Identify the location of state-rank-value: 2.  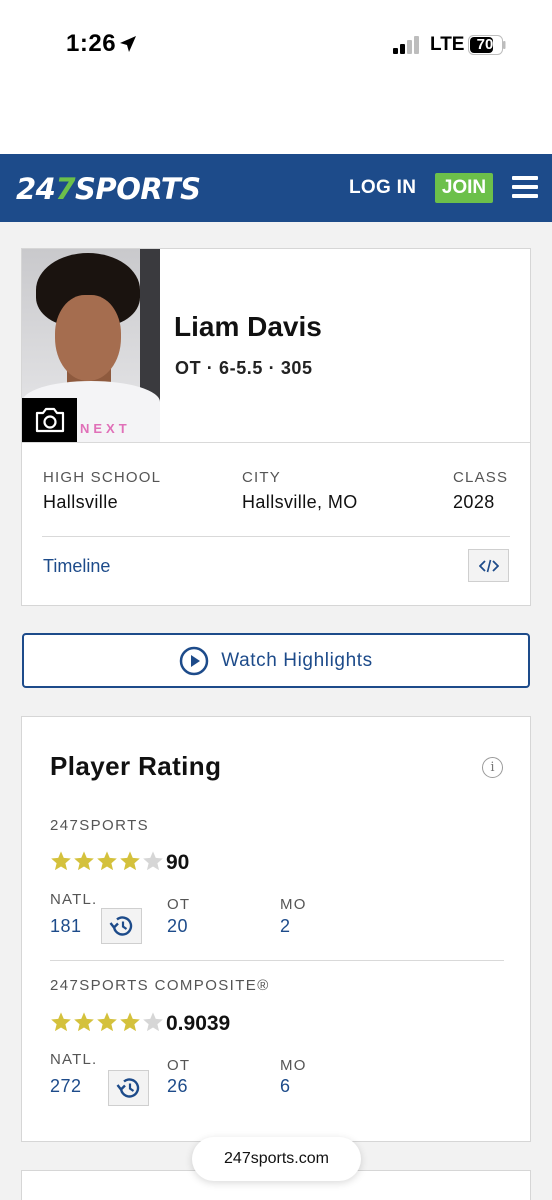
(285, 926).